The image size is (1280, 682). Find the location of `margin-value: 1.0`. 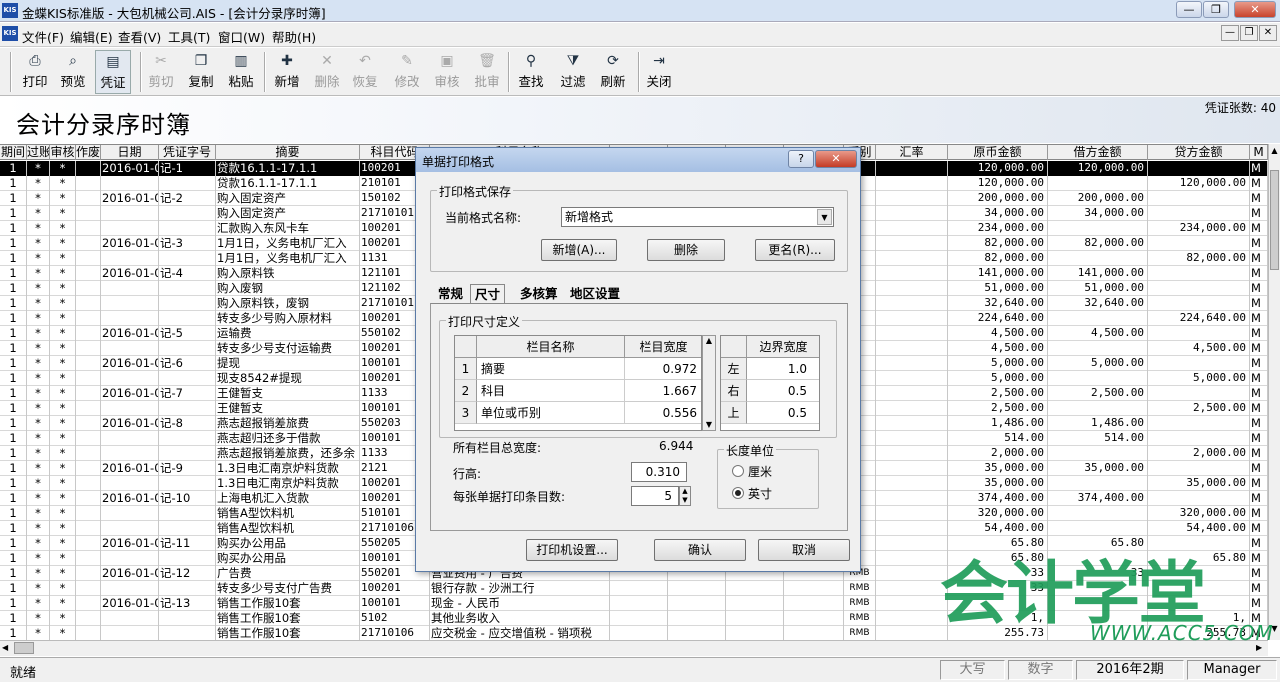

margin-value: 1.0 is located at coordinates (783, 369).